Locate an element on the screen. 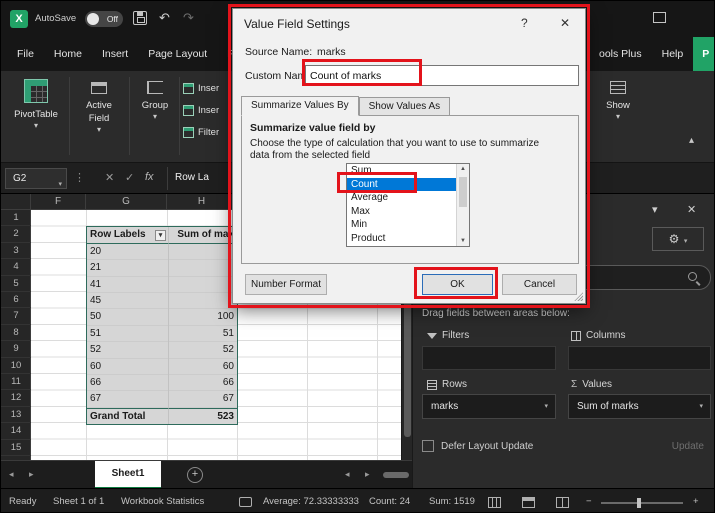 The height and width of the screenshot is (513, 715). pivot-cell-label: 45 is located at coordinates (127, 301).